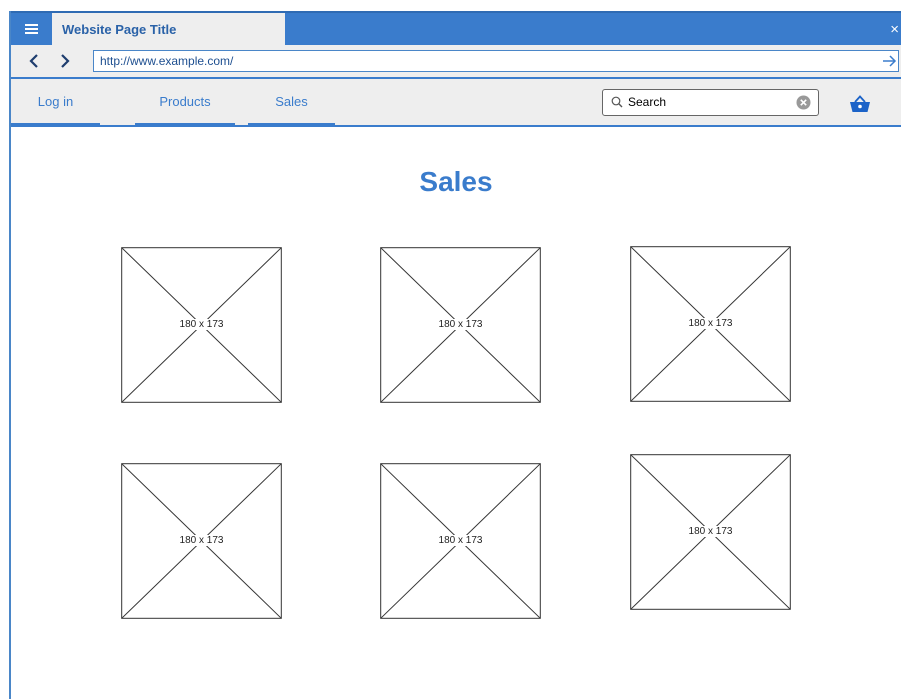 The image size is (901, 699). Describe the element at coordinates (456, 28) in the screenshot. I see `title-bar: Website Page Title ×` at that location.